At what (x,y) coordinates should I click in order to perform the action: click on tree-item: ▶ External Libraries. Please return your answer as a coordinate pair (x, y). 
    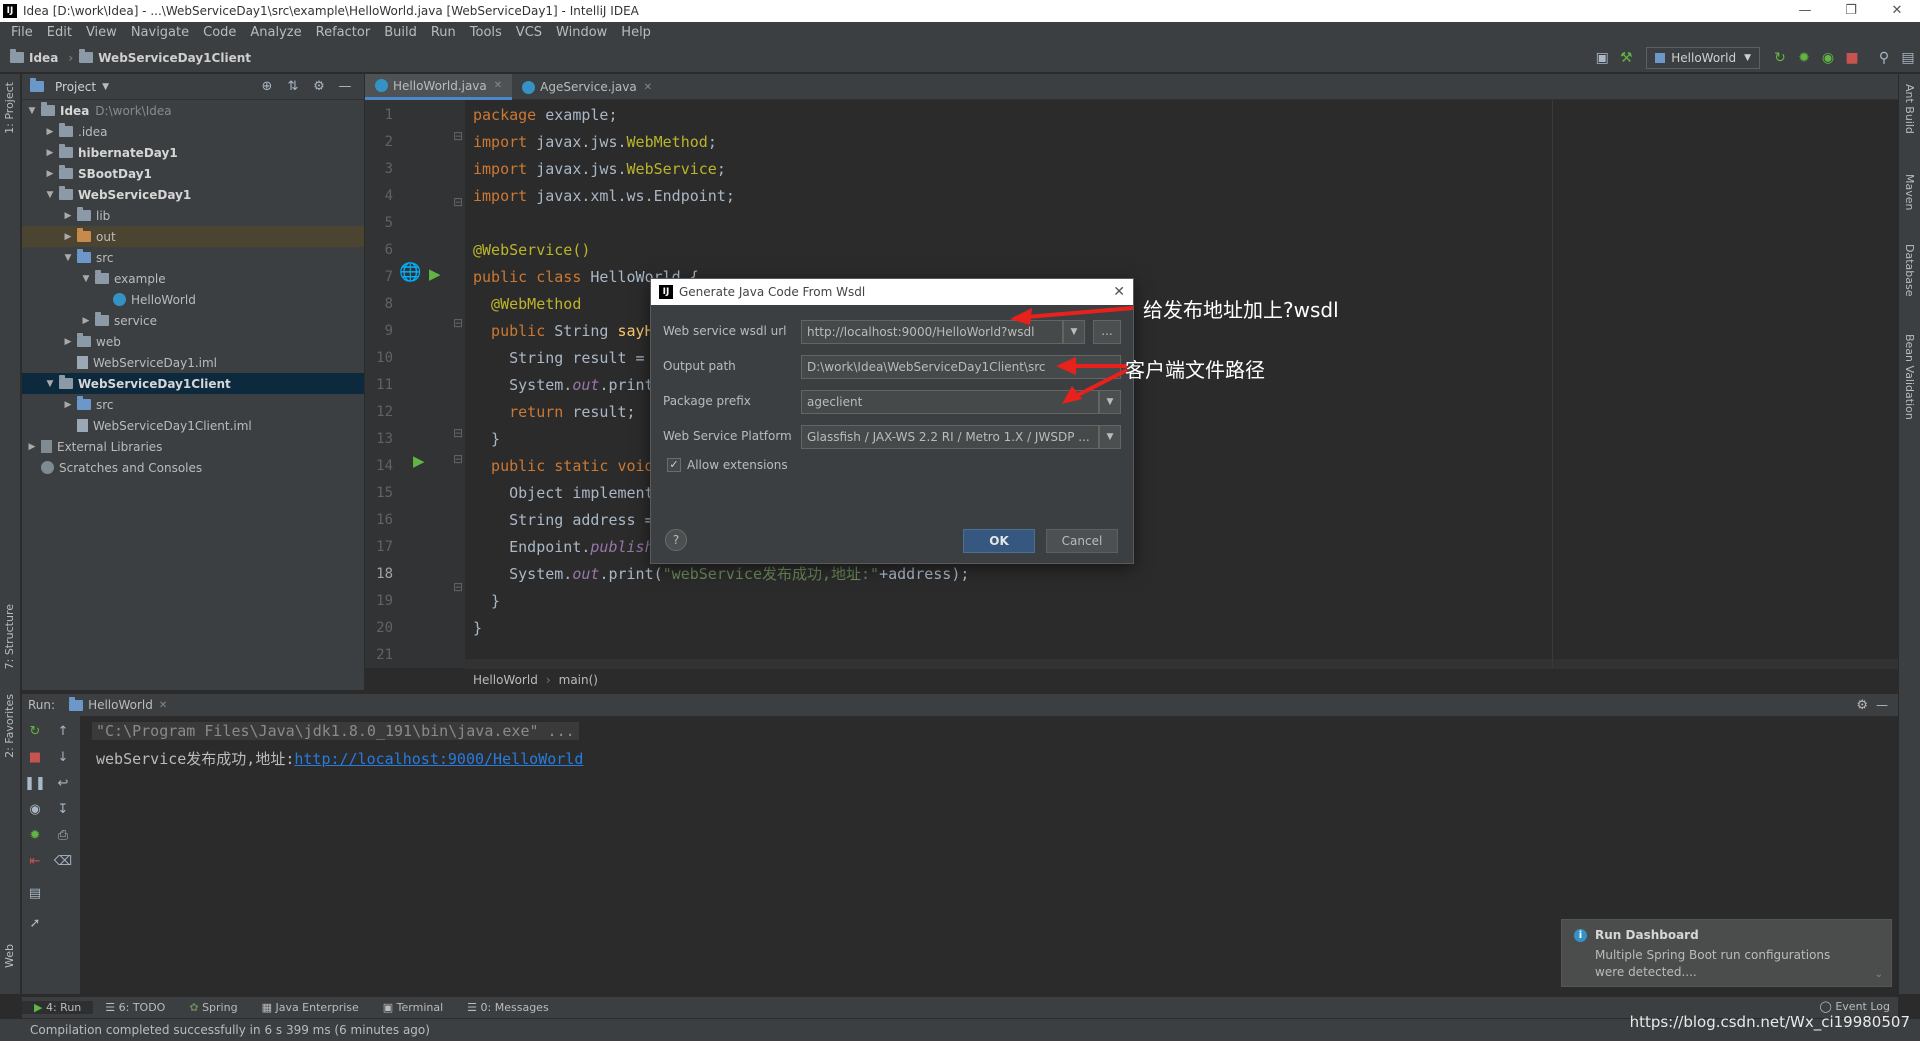
    Looking at the image, I should click on (193, 446).